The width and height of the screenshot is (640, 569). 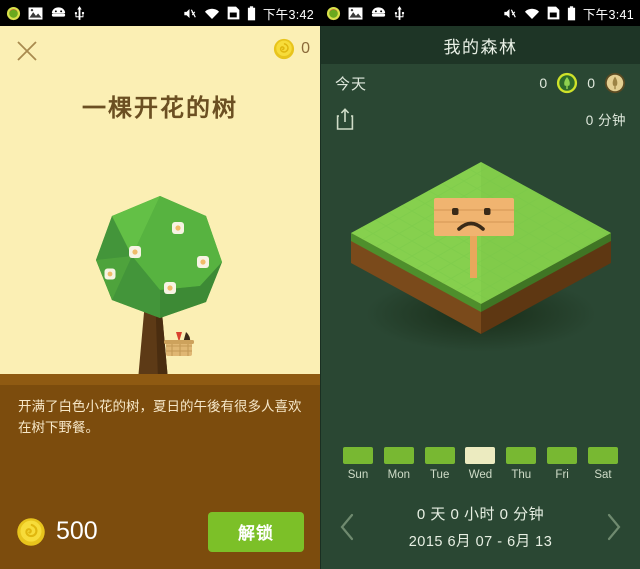 I want to click on left-status-bar: 下午3:42, so click(x=160, y=13).